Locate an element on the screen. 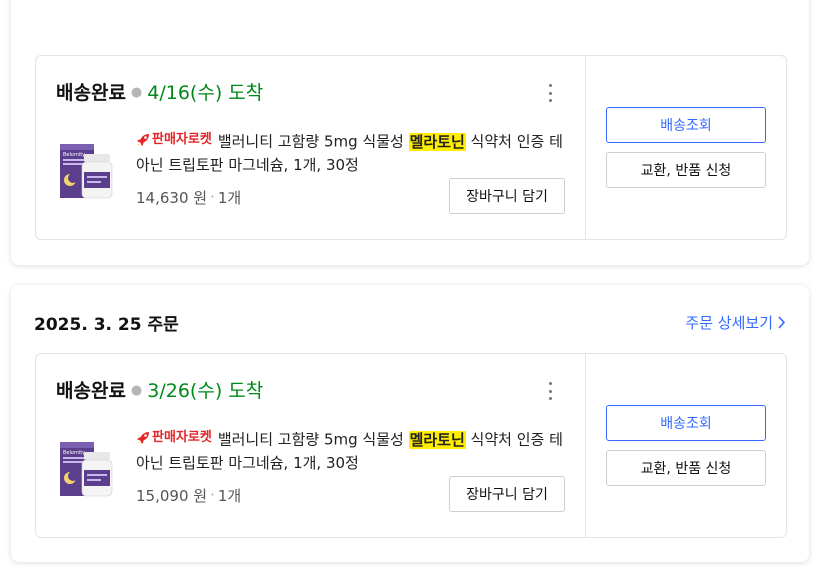 The width and height of the screenshot is (815, 569). order-date: 2025. 3. 25 주문 is located at coordinates (106, 324).